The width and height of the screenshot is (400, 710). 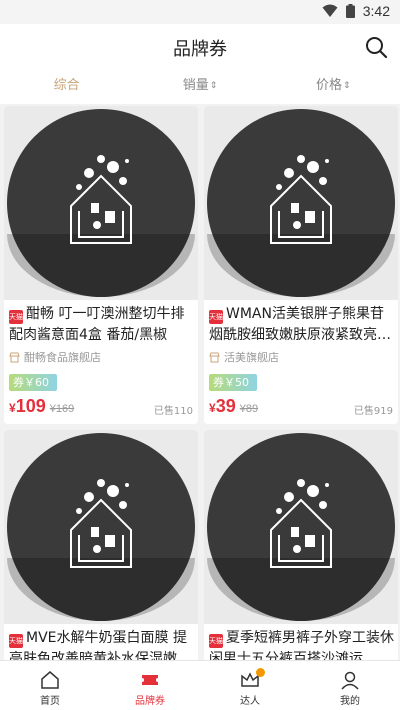 I want to click on sold-count: 已售110, so click(x=173, y=411).